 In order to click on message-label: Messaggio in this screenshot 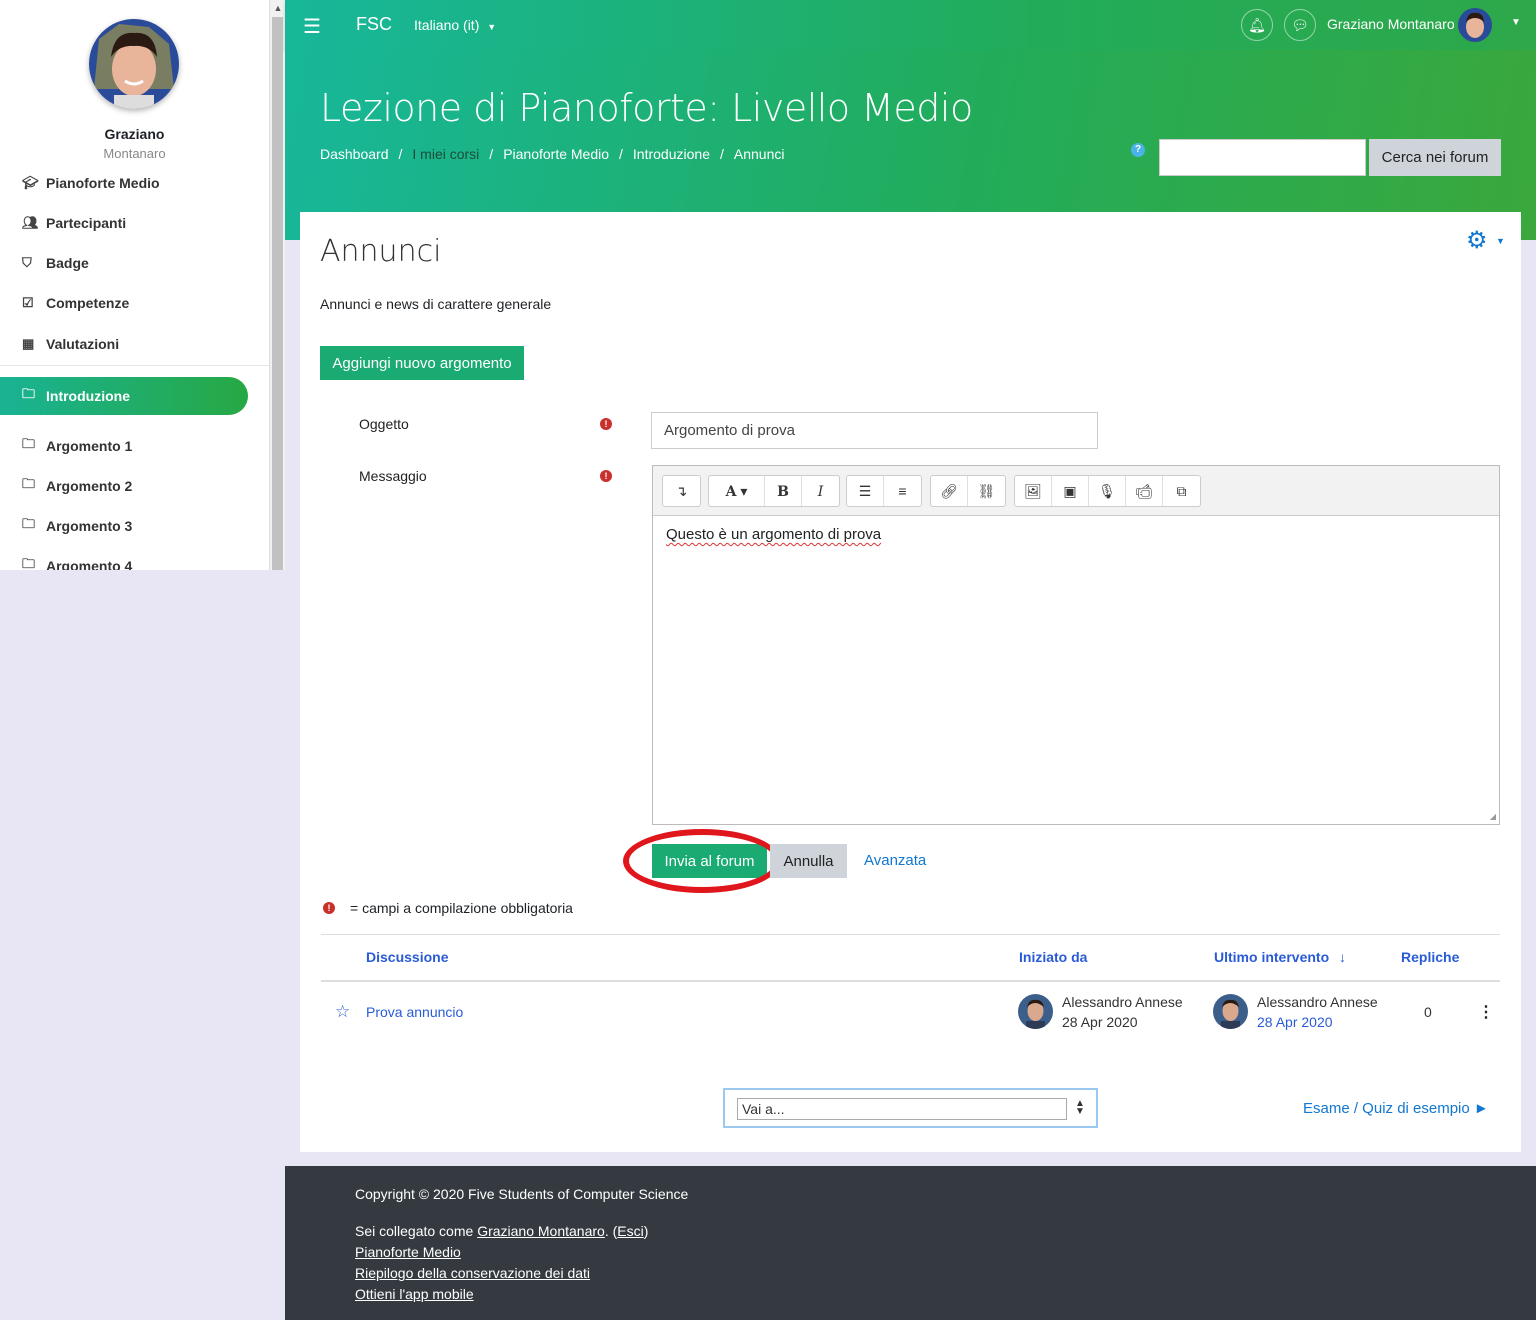, I will do `click(393, 476)`.